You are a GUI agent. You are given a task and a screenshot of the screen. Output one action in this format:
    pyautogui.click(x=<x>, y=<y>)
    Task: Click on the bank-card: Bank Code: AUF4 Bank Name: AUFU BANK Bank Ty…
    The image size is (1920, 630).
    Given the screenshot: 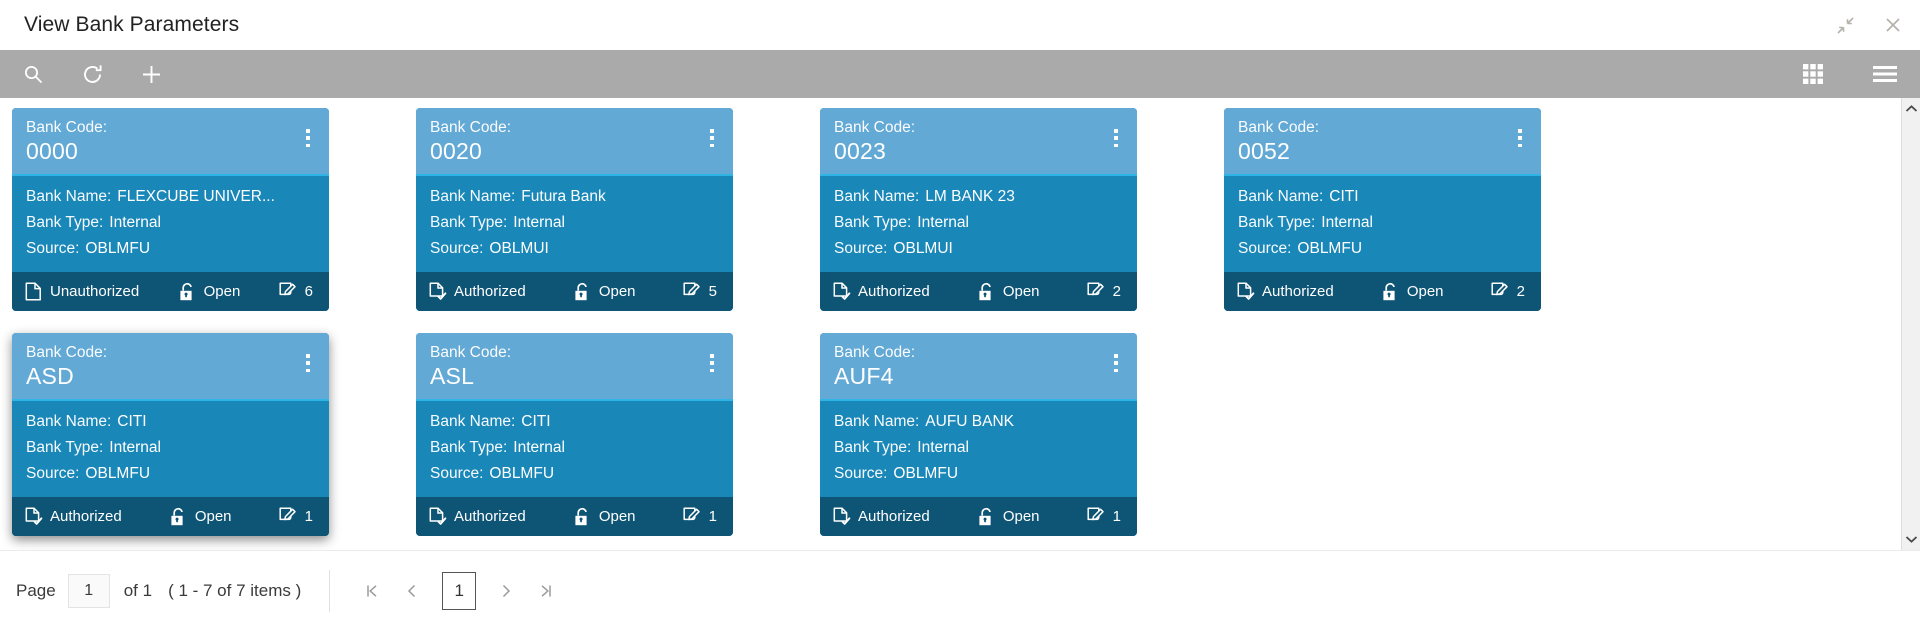 What is the action you would take?
    pyautogui.click(x=978, y=434)
    